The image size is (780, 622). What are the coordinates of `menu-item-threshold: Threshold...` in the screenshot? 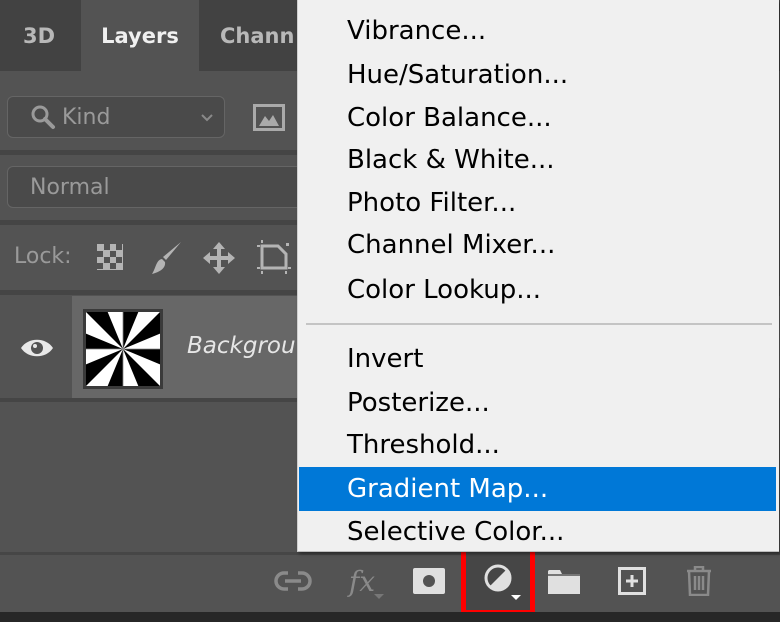 It's located at (537, 445).